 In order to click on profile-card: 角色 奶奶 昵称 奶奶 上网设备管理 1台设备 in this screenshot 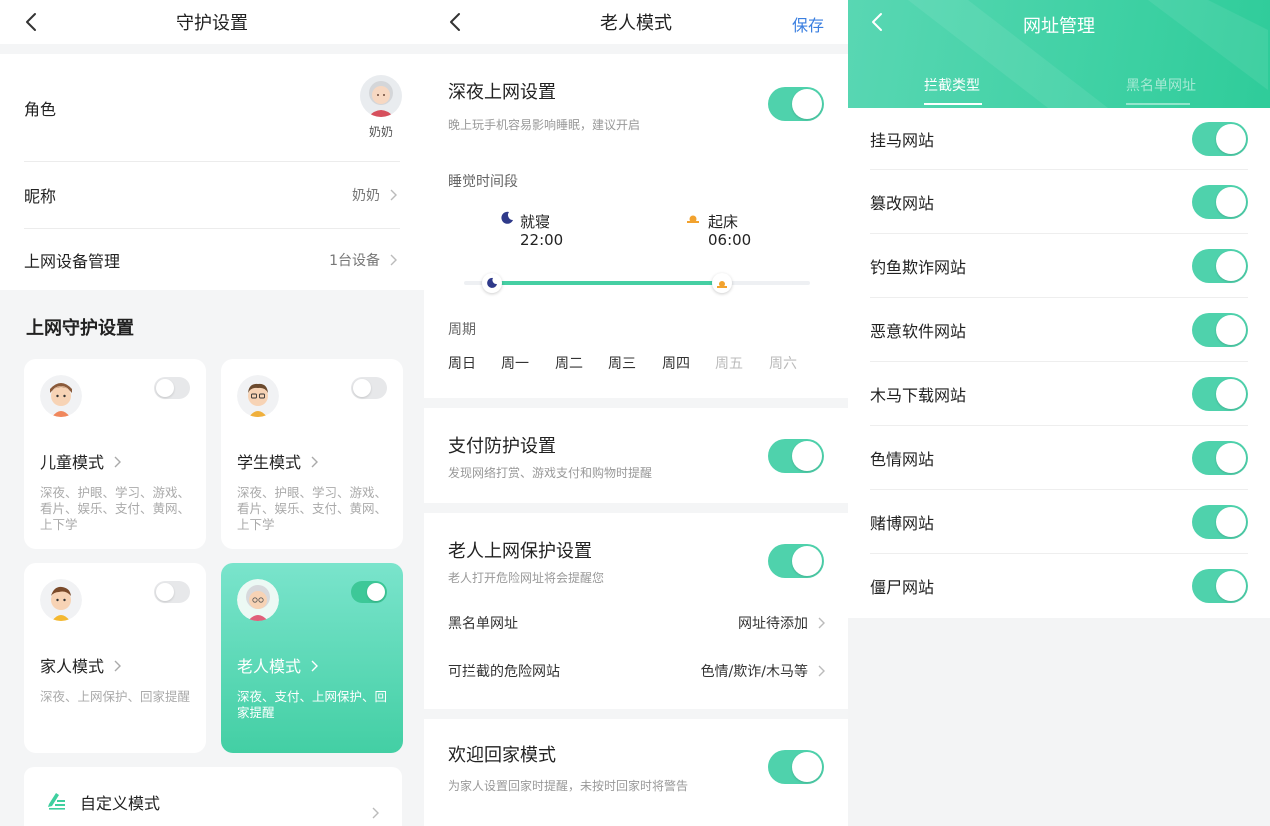, I will do `click(212, 172)`.